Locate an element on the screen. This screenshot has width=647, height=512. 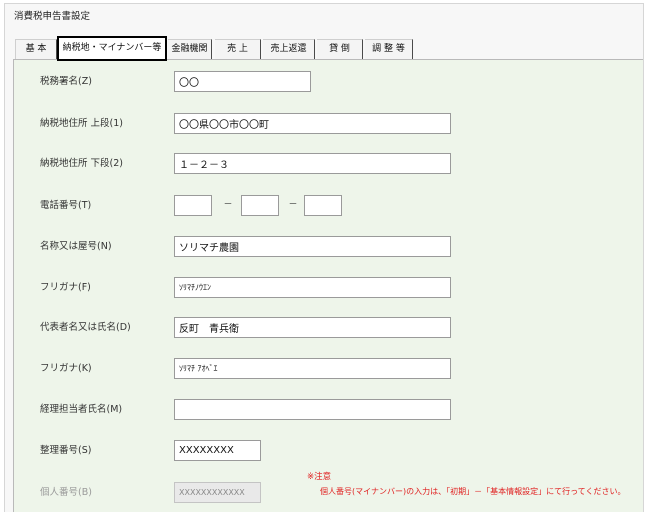
tab-sales: 売 上 is located at coordinates (238, 49).